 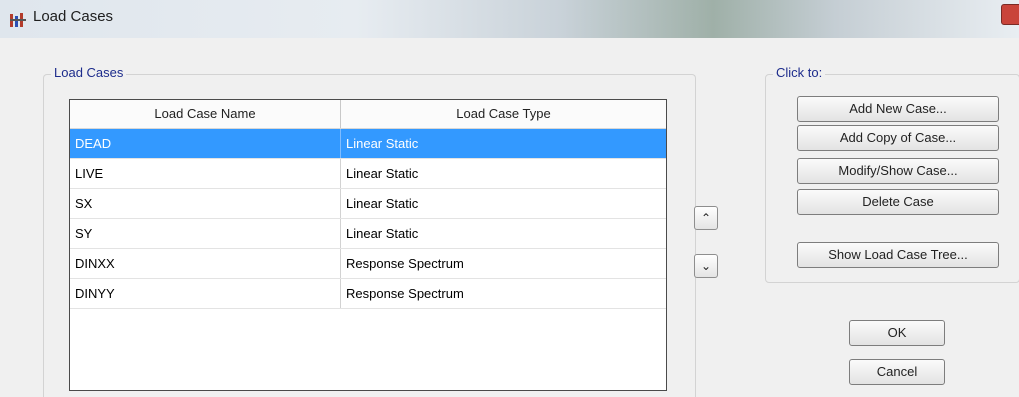 I want to click on table-row: LIVE Linear Static, so click(x=368, y=174).